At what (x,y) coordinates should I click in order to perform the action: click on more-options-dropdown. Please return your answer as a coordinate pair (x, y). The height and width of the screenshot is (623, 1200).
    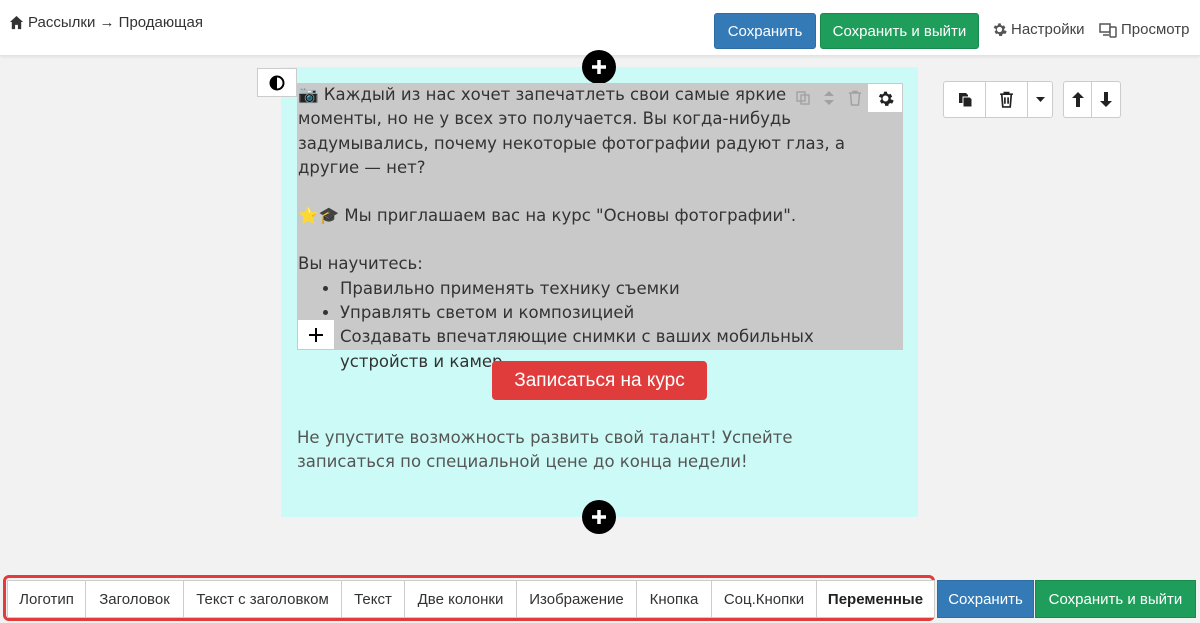
    Looking at the image, I should click on (1040, 99).